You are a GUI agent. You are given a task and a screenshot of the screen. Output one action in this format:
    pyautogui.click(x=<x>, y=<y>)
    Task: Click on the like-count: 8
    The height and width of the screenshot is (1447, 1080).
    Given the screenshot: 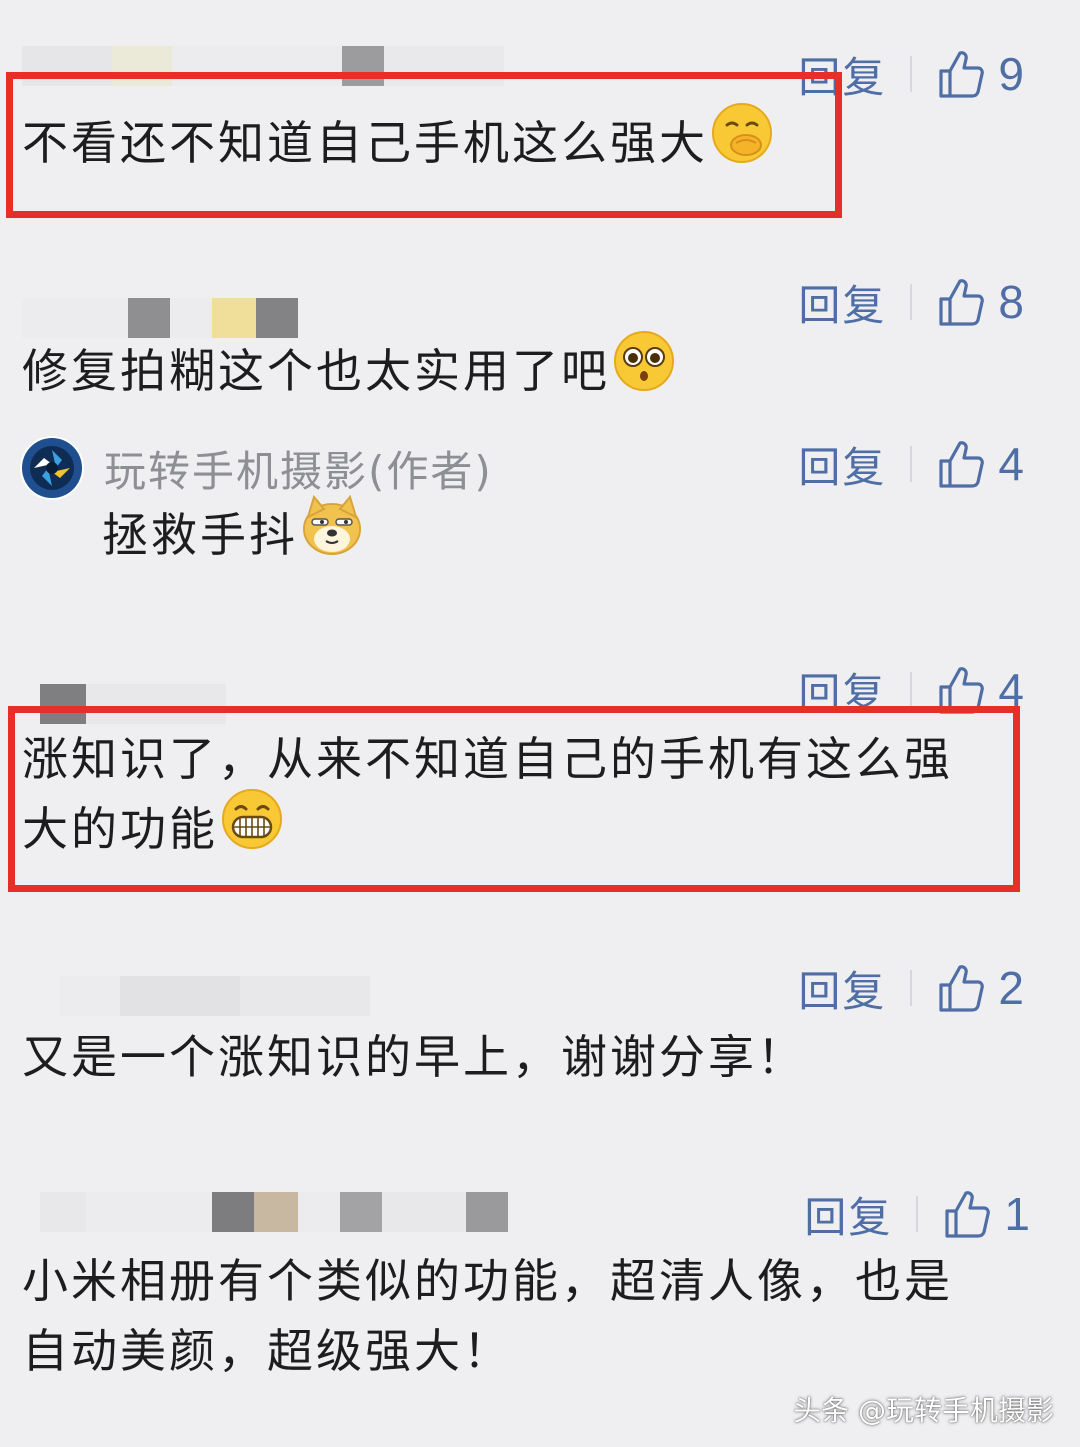 What is the action you would take?
    pyautogui.click(x=1011, y=302)
    